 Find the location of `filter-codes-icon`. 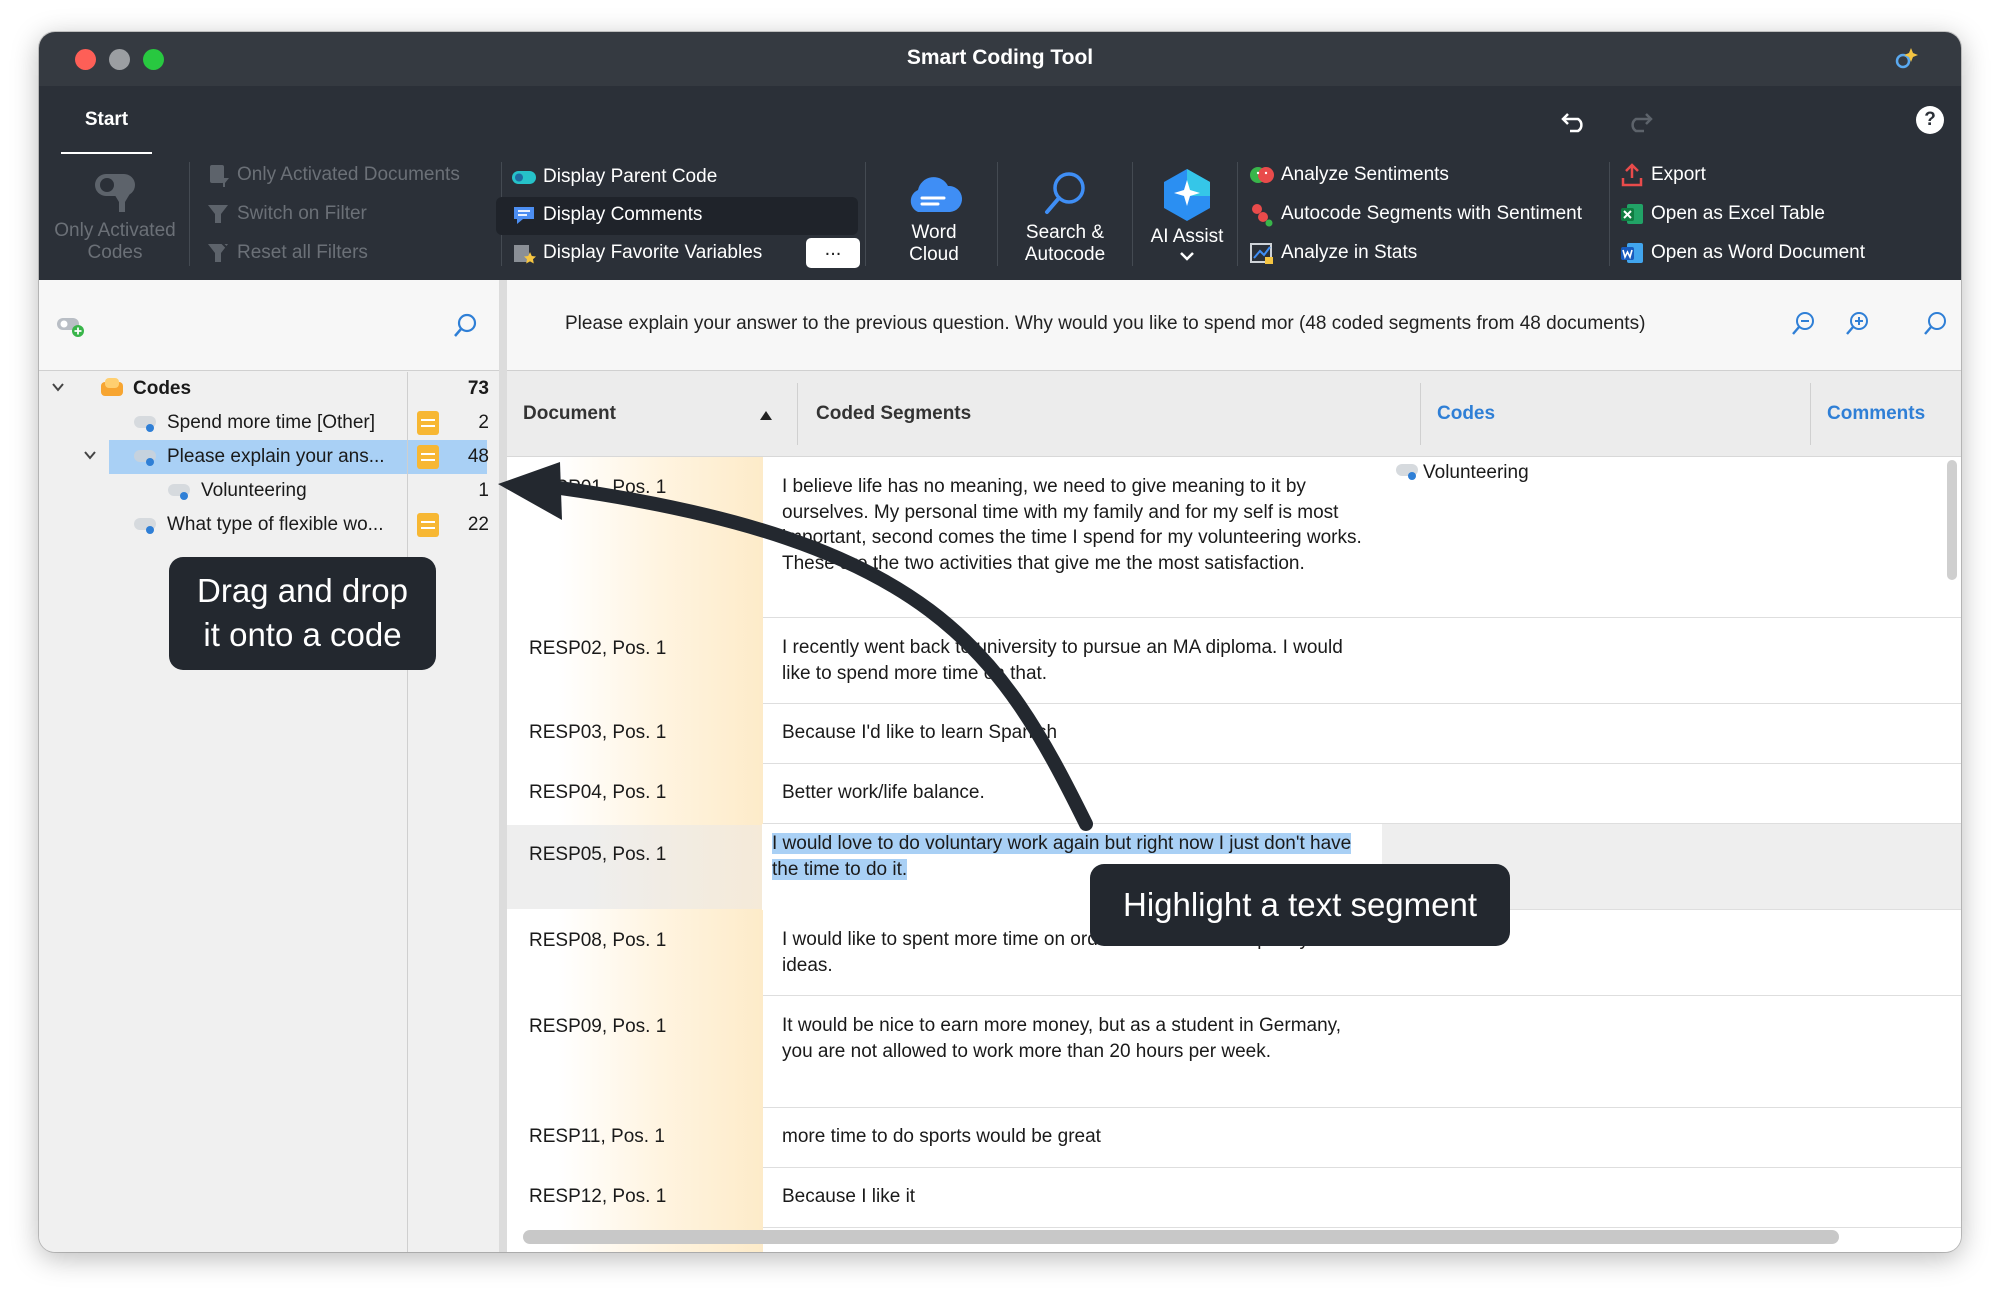

filter-codes-icon is located at coordinates (115, 193).